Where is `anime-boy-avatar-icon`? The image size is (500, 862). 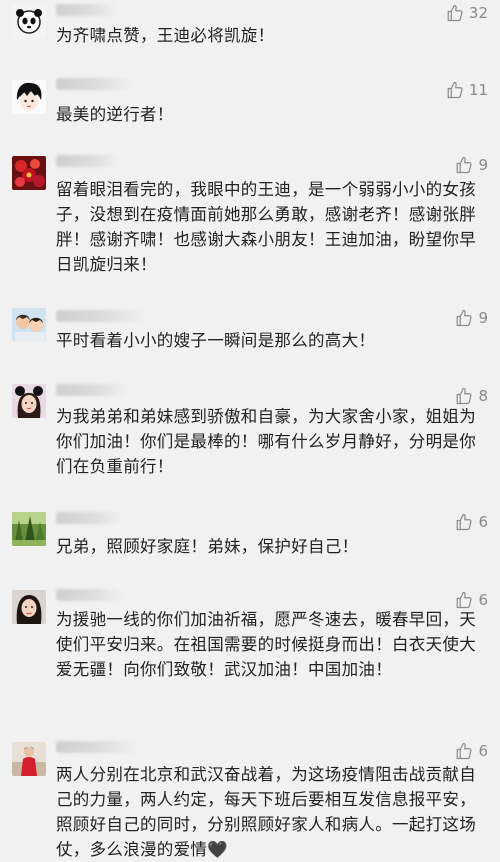 anime-boy-avatar-icon is located at coordinates (29, 97).